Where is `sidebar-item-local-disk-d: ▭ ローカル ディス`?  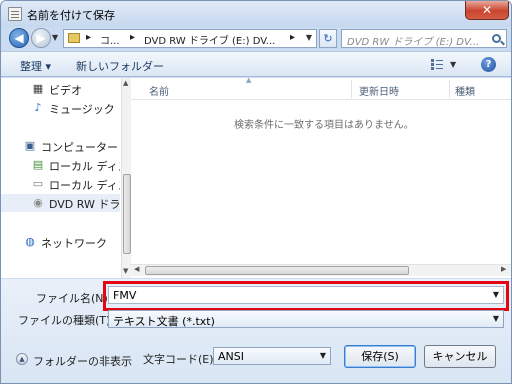
sidebar-item-local-disk-d: ▭ ローカル ディス is located at coordinates (60, 184).